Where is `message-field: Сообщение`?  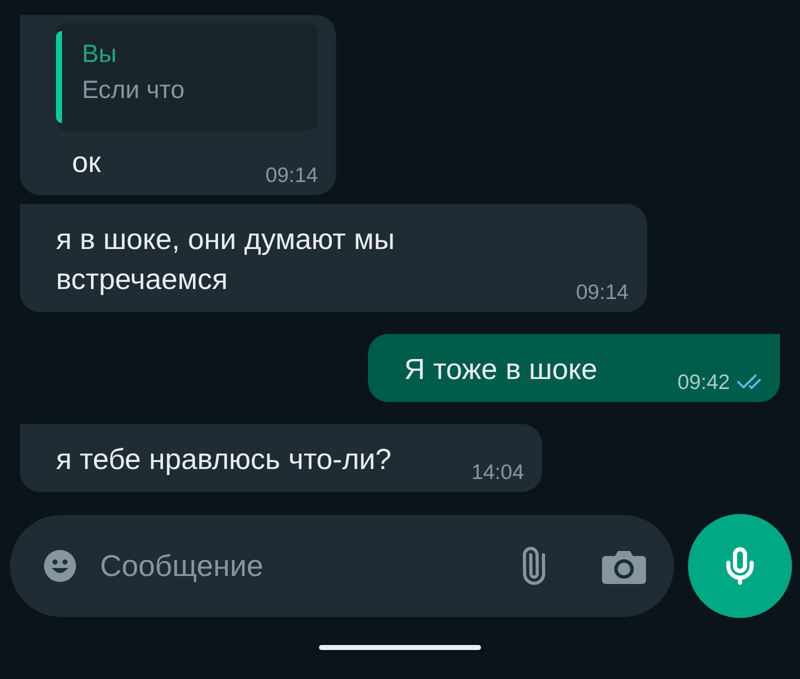 message-field: Сообщение is located at coordinates (342, 566).